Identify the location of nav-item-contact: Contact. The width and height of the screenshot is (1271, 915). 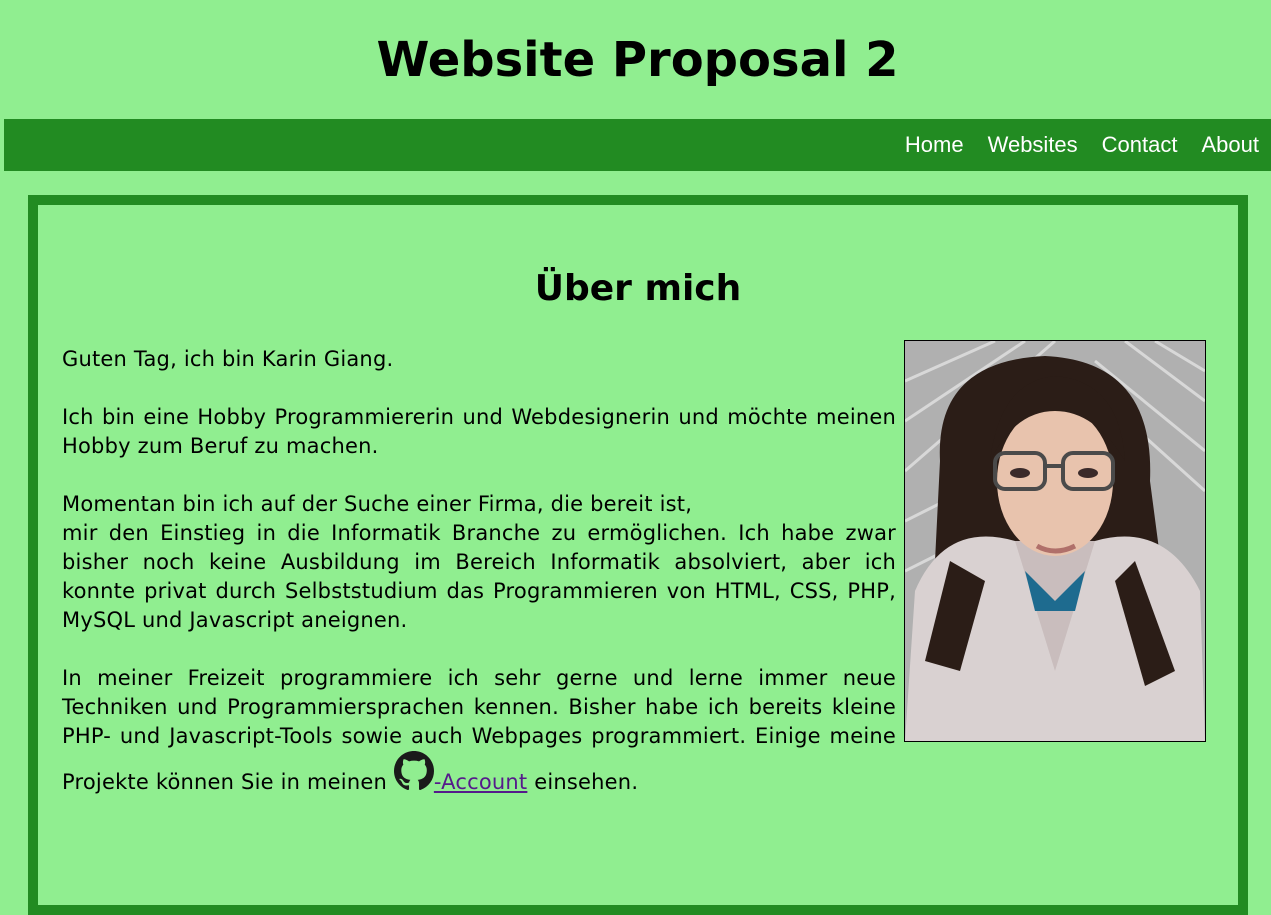
(1140, 145).